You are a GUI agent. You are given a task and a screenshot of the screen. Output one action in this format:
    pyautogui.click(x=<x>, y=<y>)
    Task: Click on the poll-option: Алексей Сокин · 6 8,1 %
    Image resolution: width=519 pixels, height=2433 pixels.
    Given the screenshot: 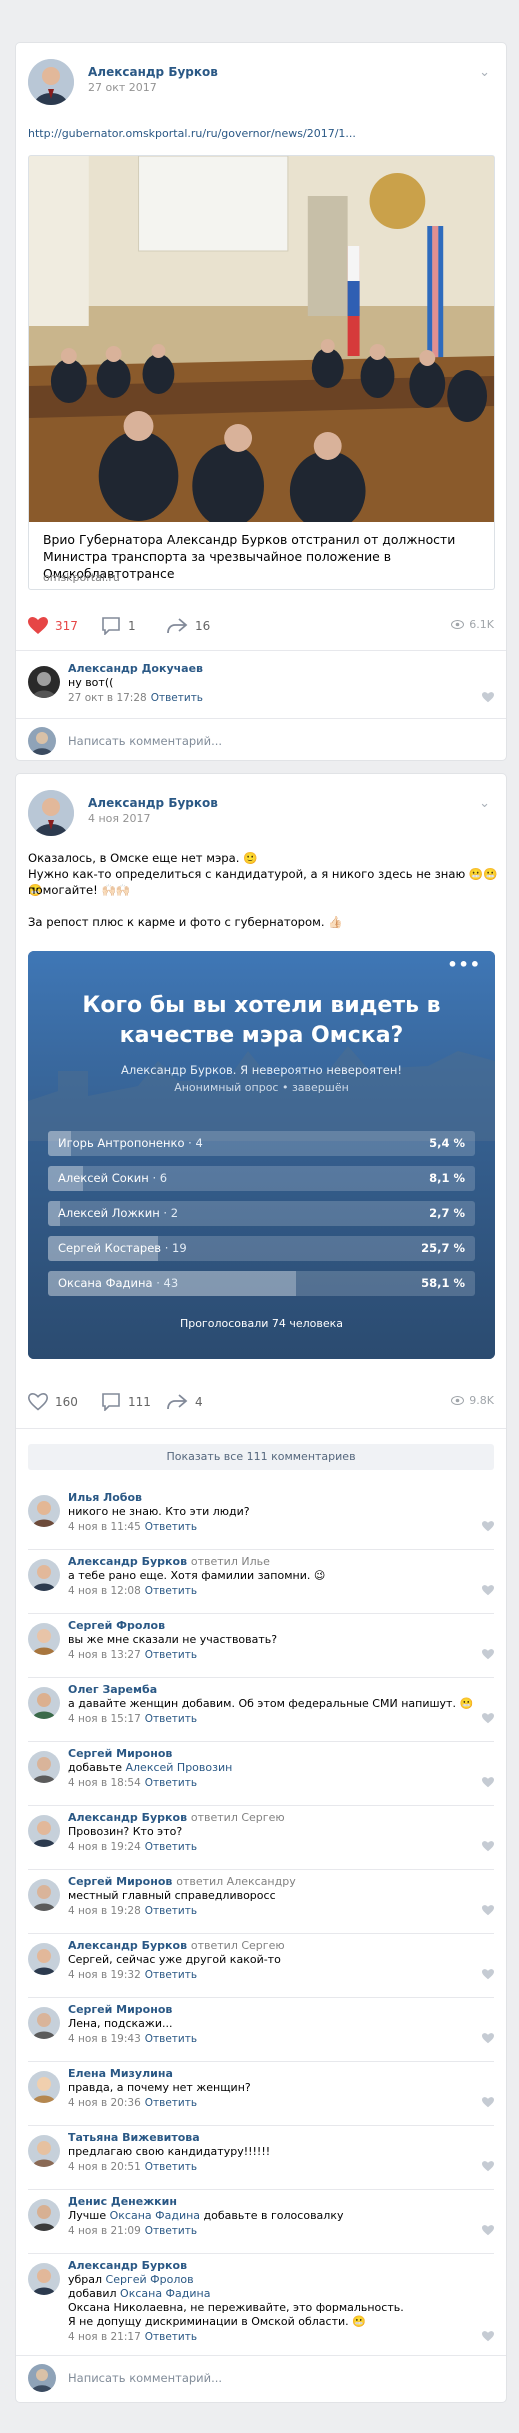 What is the action you would take?
    pyautogui.click(x=261, y=1178)
    